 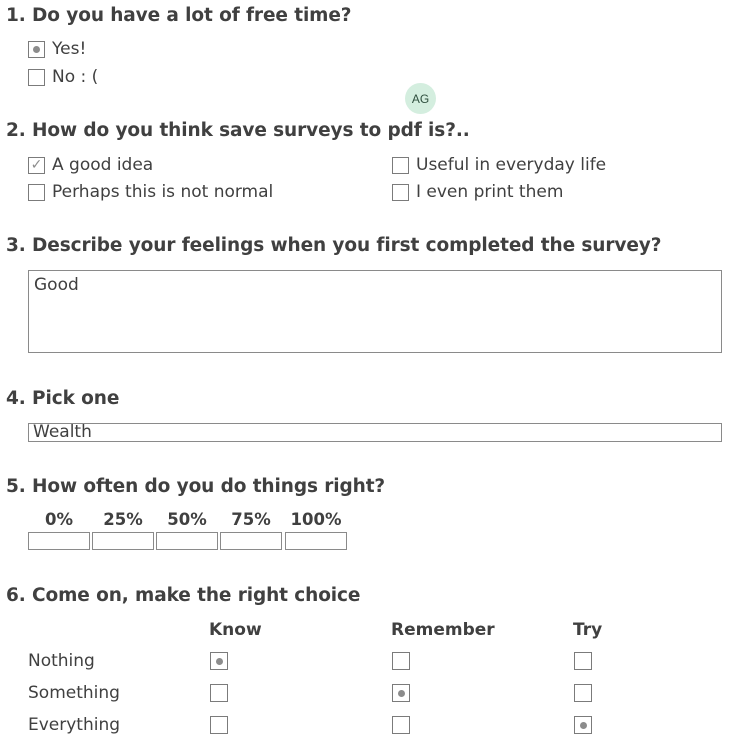 What do you see at coordinates (123, 519) in the screenshot?
I see `rating-label: 25%` at bounding box center [123, 519].